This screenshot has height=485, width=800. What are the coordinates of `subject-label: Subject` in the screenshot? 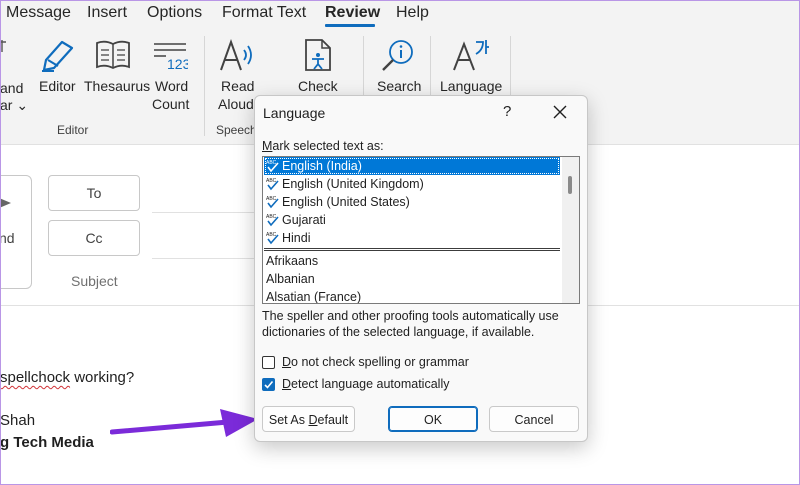 It's located at (94, 281).